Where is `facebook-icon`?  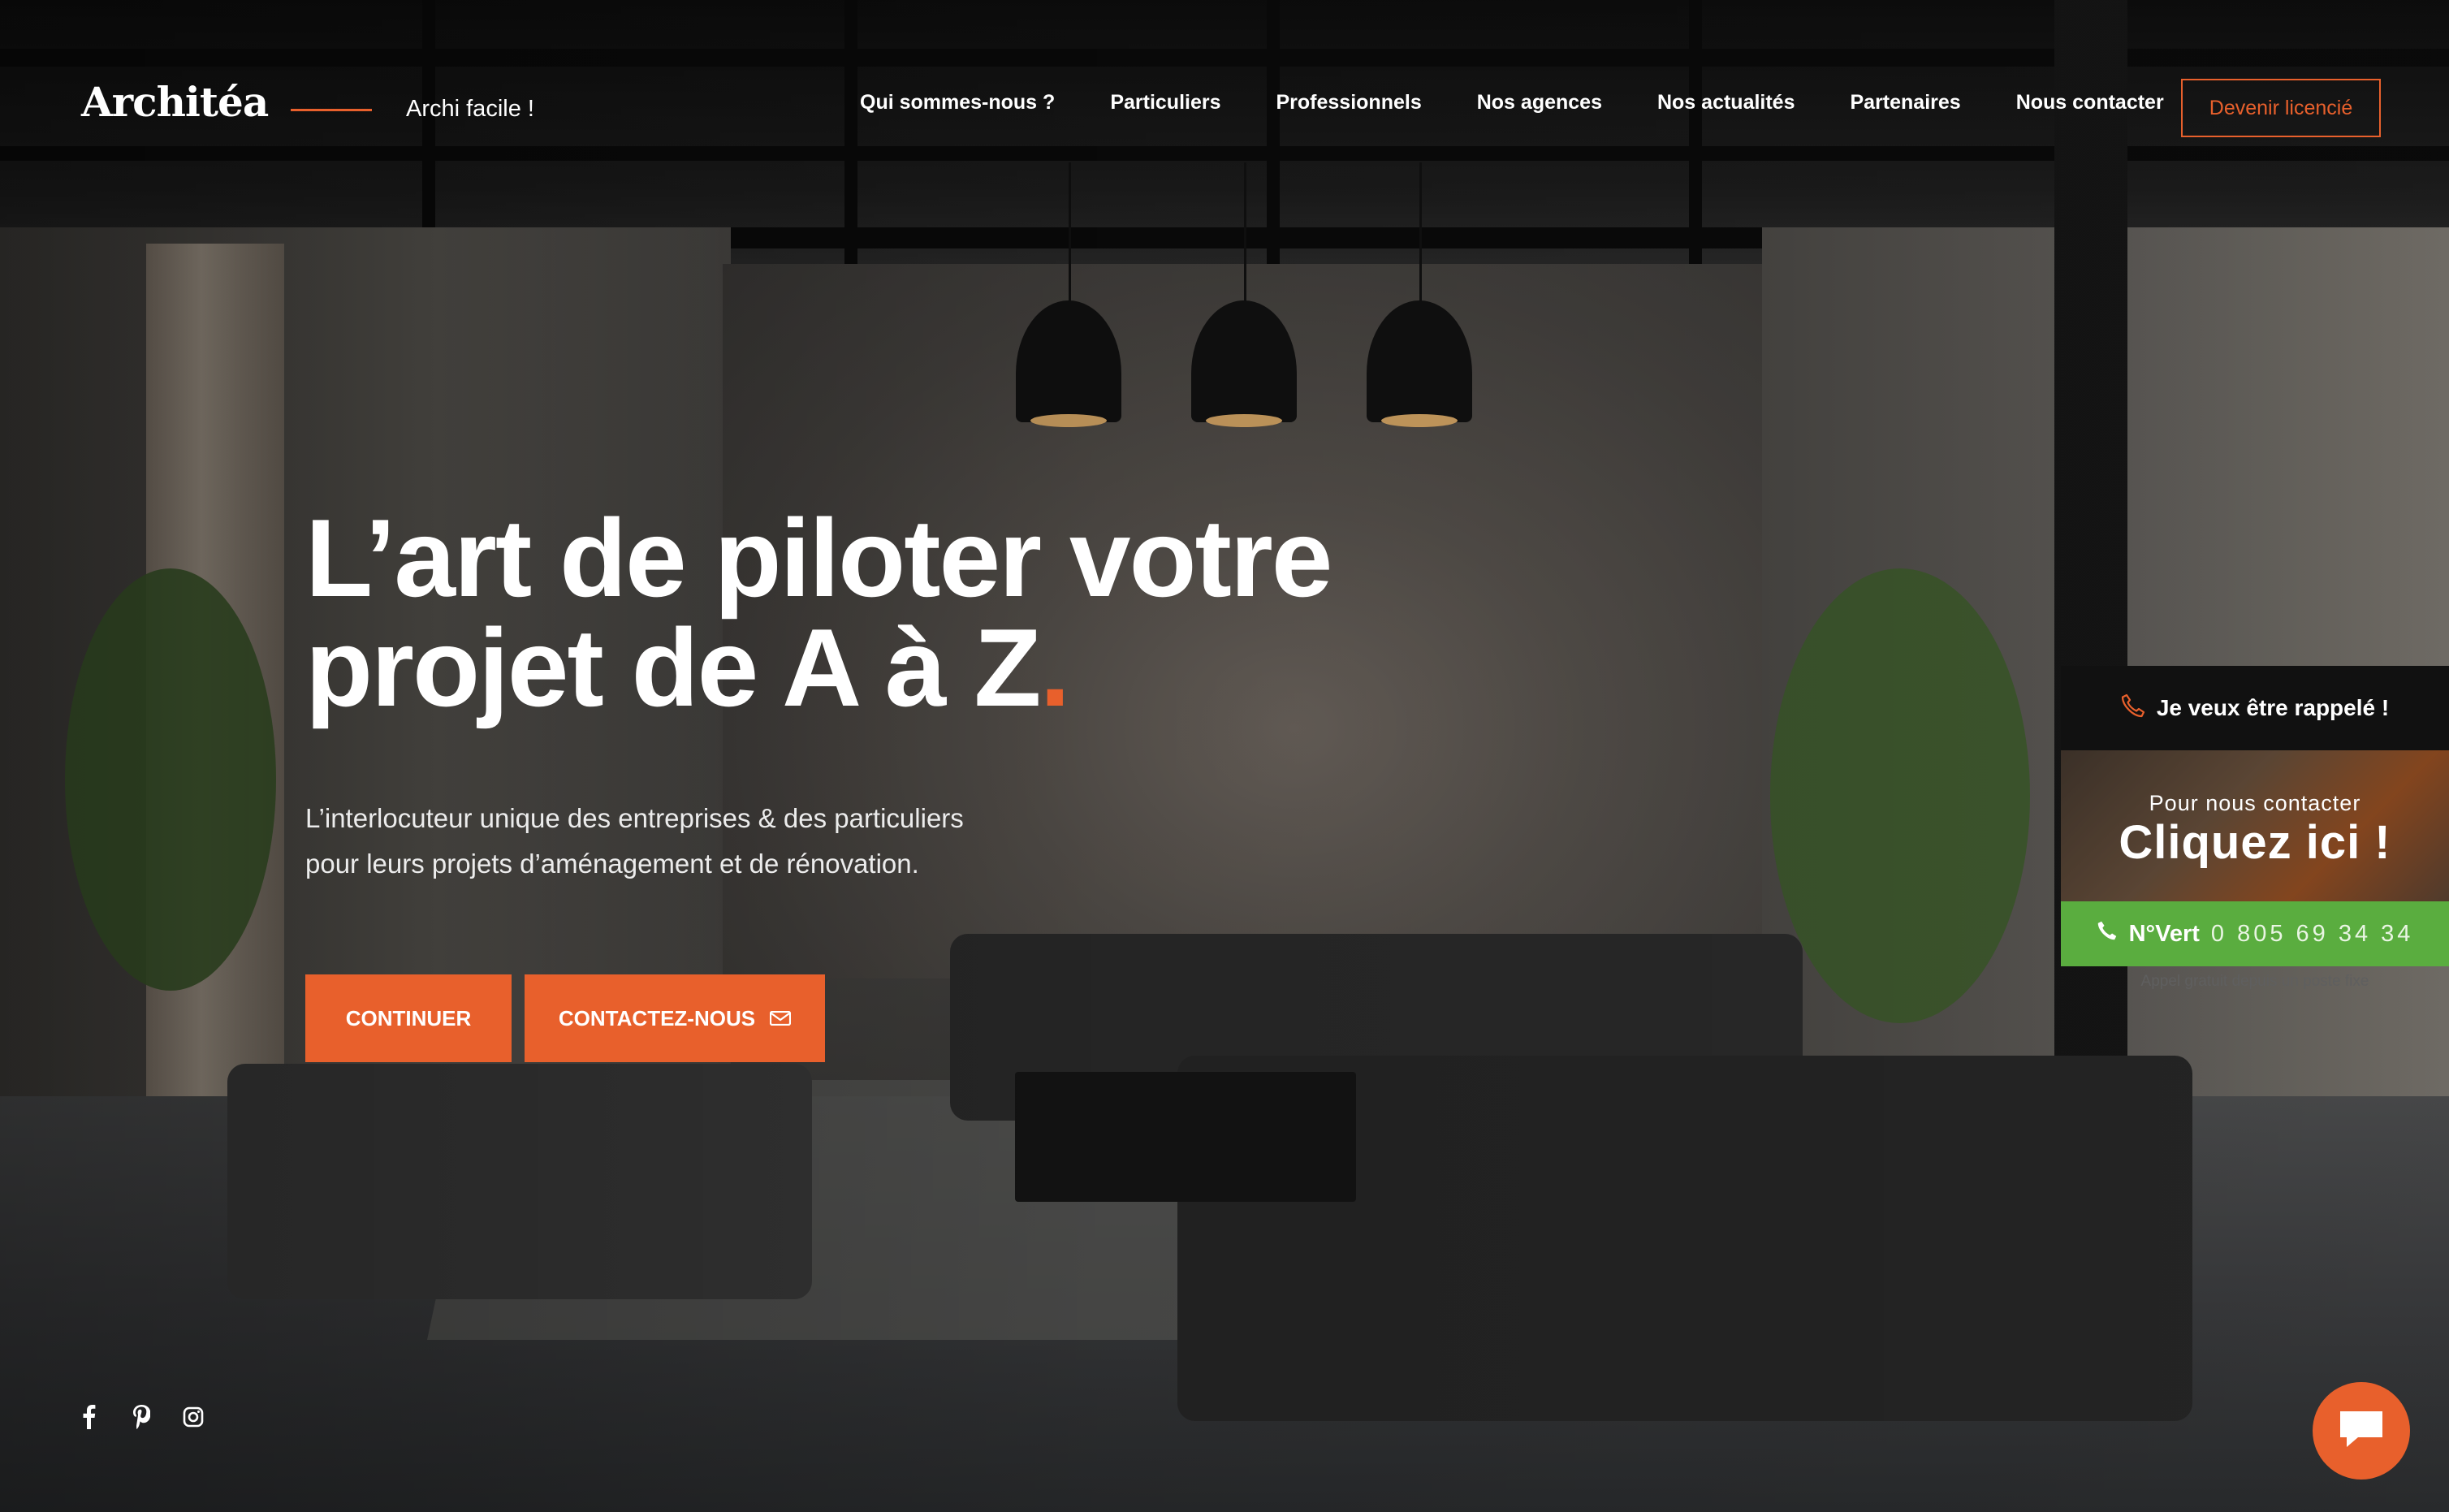 facebook-icon is located at coordinates (89, 1417).